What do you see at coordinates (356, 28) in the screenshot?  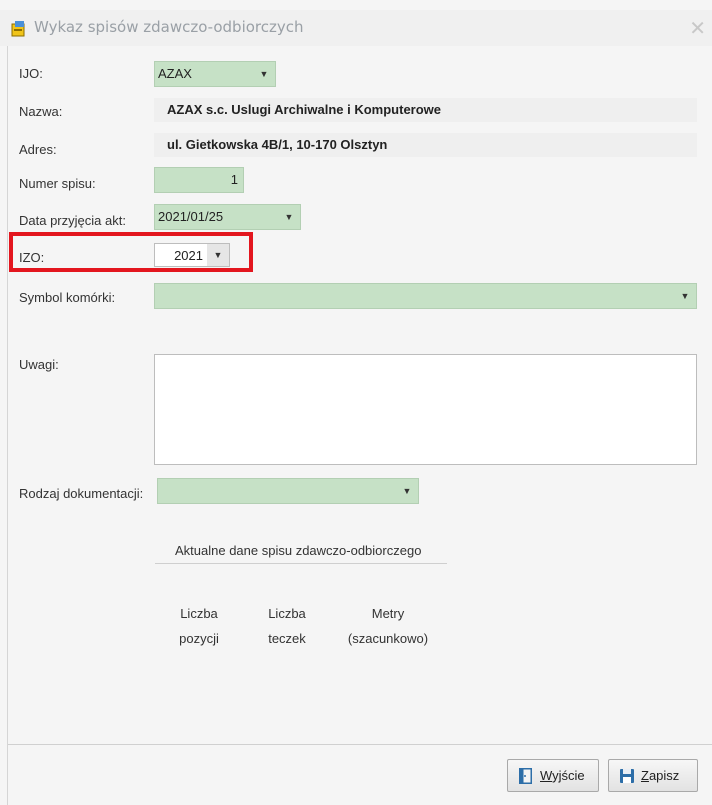 I see `title-bar: Wykaz spisów zdawczo-odbiorczych ✕` at bounding box center [356, 28].